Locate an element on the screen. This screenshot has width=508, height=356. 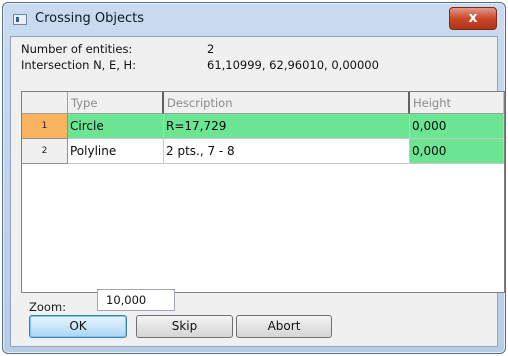
row-header-1: 1 is located at coordinates (45, 126).